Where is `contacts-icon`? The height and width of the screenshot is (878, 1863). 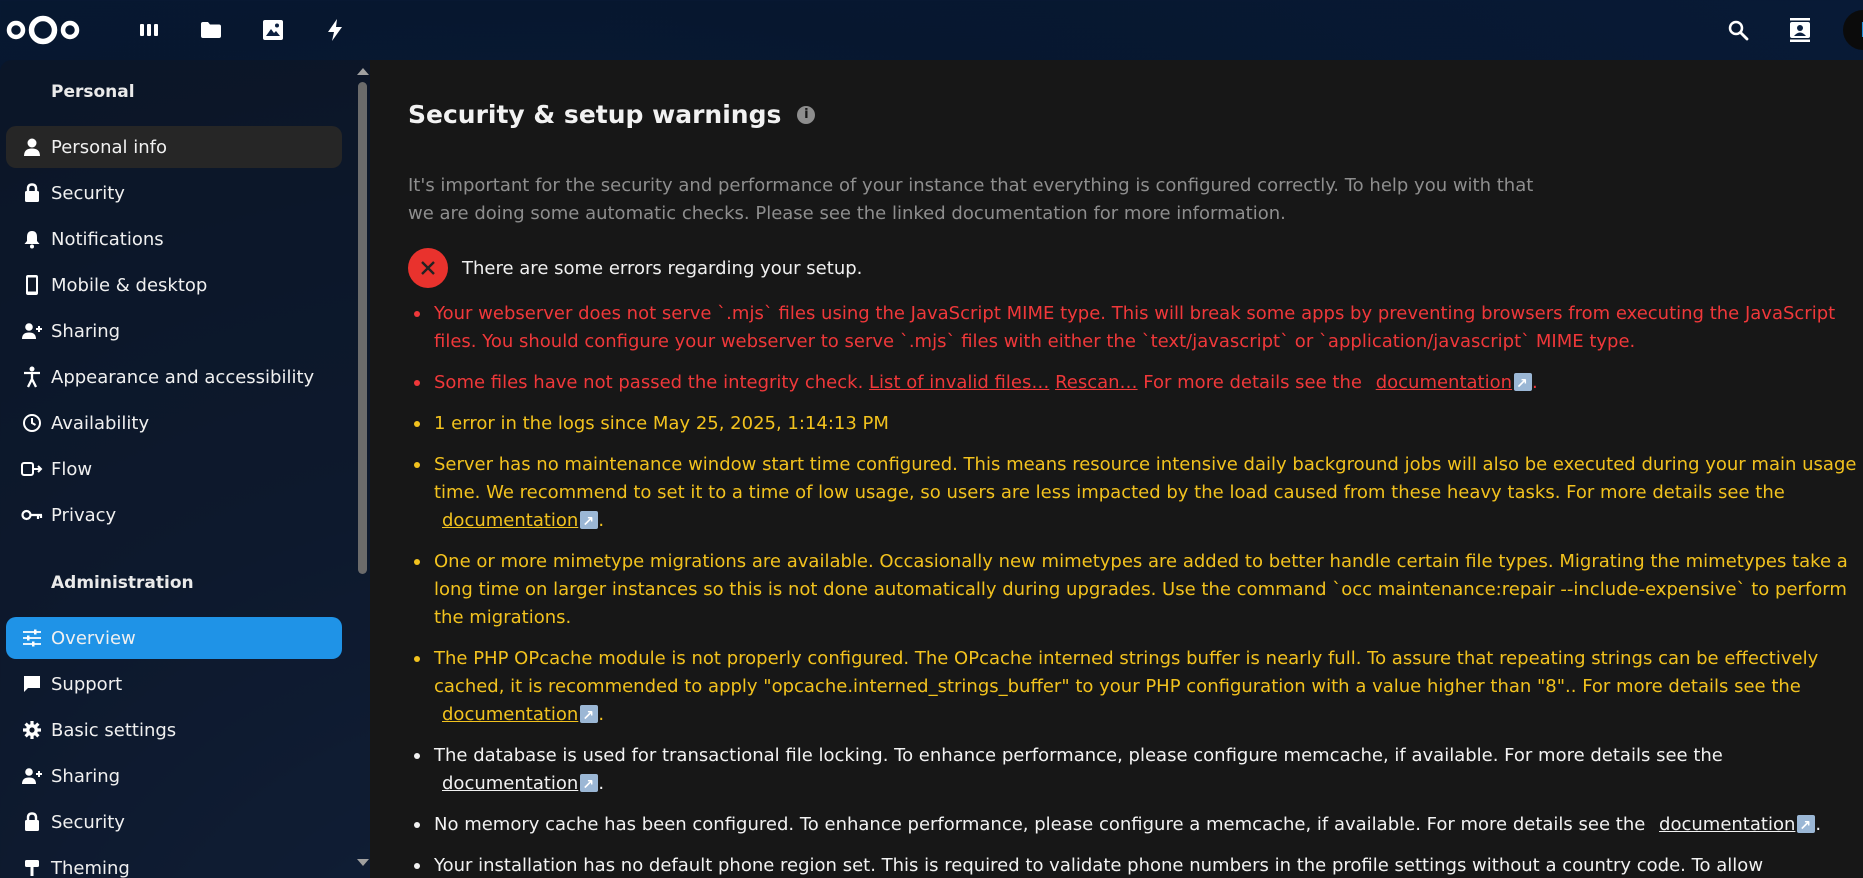
contacts-icon is located at coordinates (1800, 30).